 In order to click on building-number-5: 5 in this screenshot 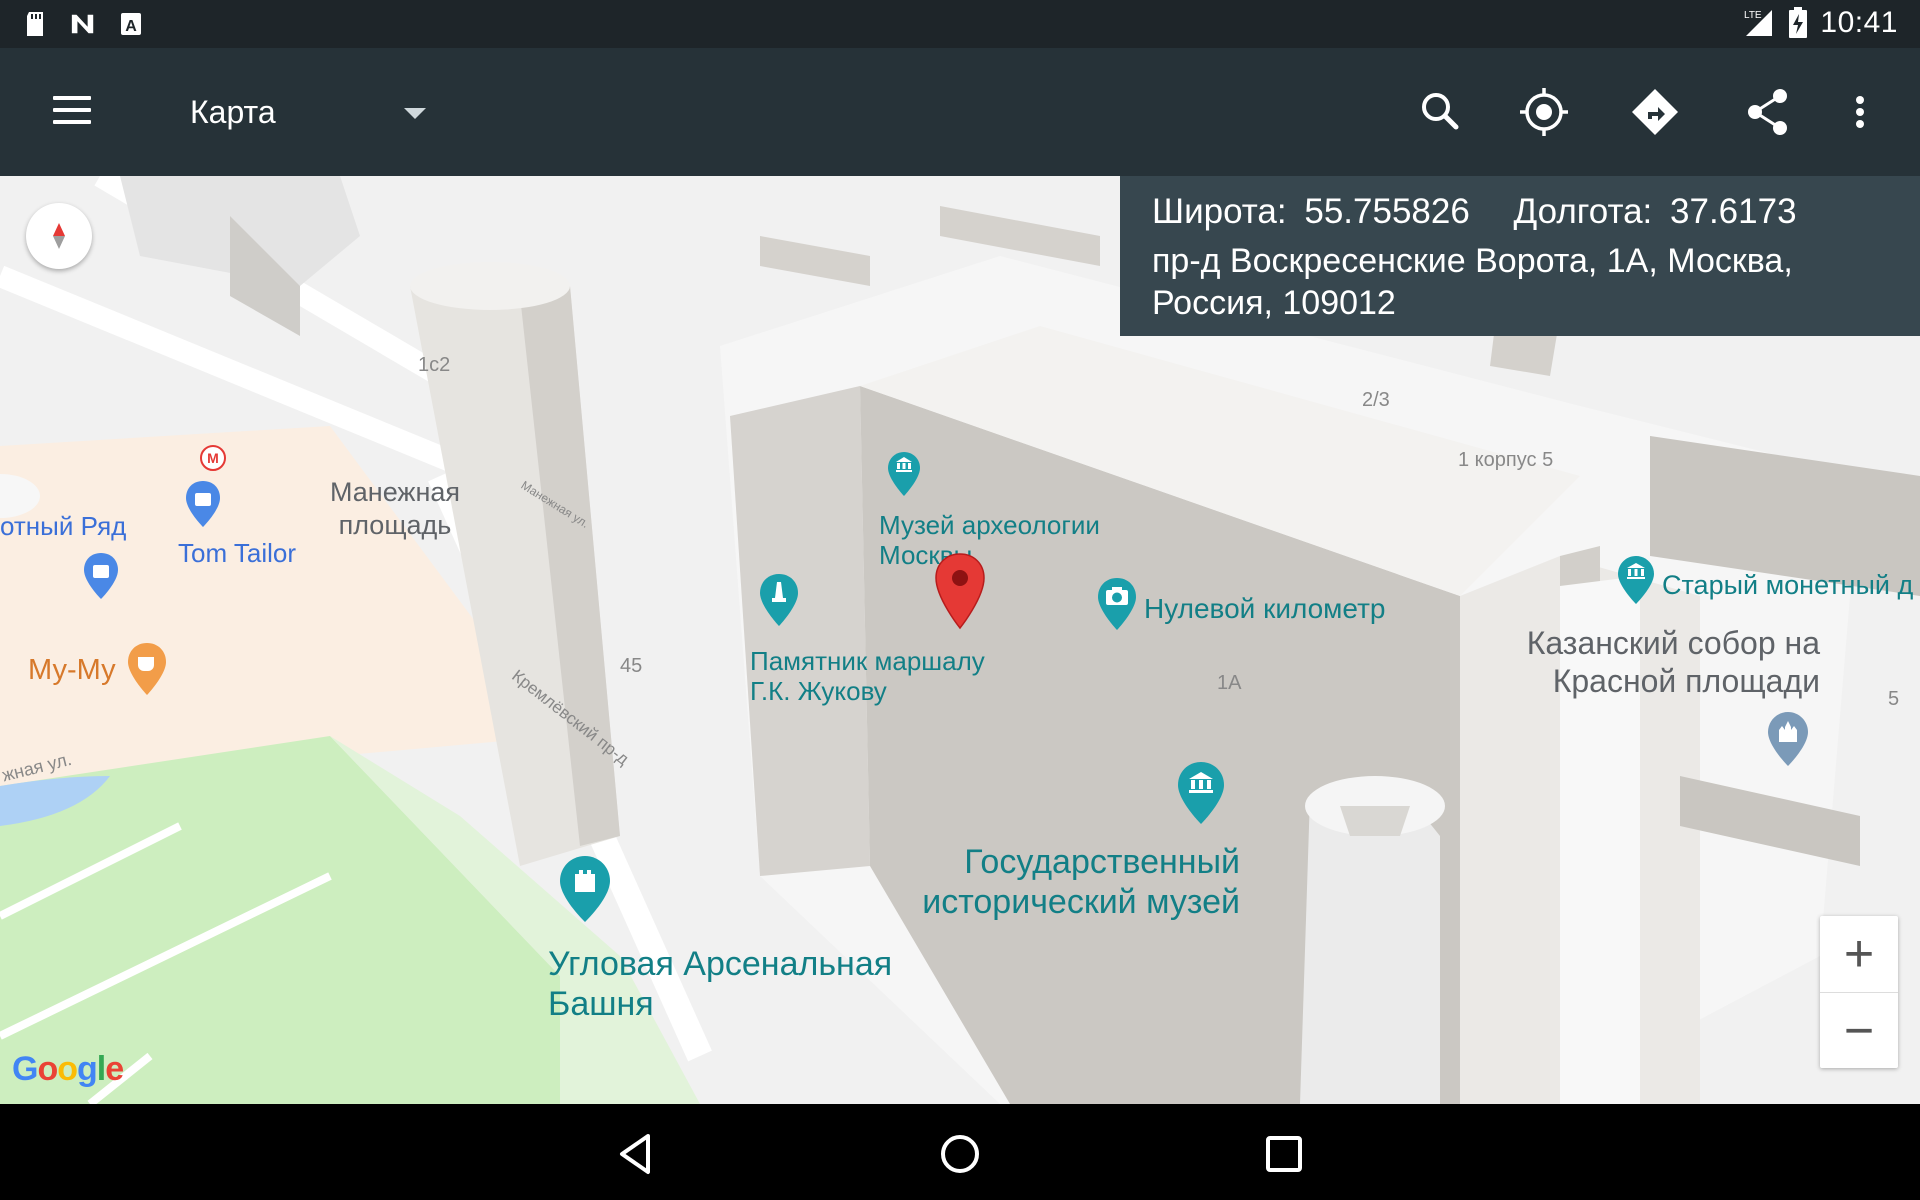, I will do `click(1894, 699)`.